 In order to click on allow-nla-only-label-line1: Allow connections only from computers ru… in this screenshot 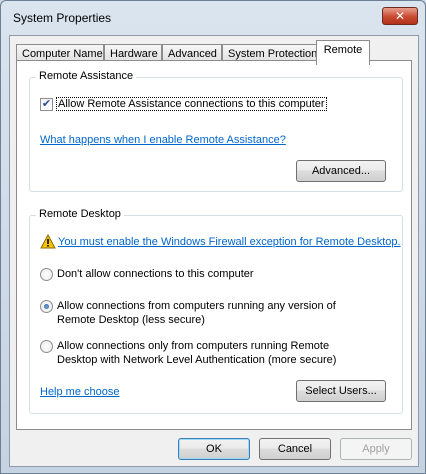, I will do `click(193, 346)`.